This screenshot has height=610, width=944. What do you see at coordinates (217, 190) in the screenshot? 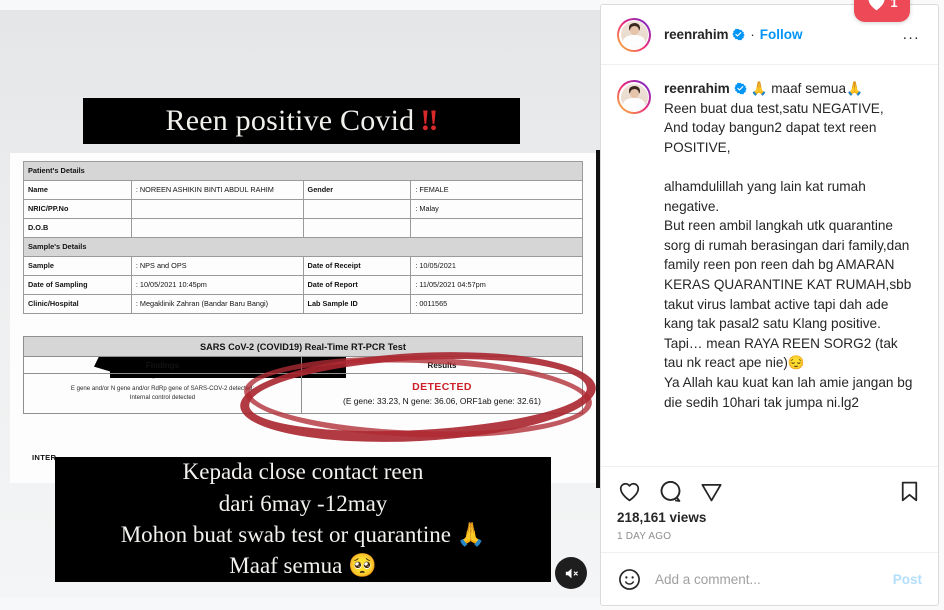
I see `row-value: : NOREEN ASHIKIN BINTI ABDUL RAHIM` at bounding box center [217, 190].